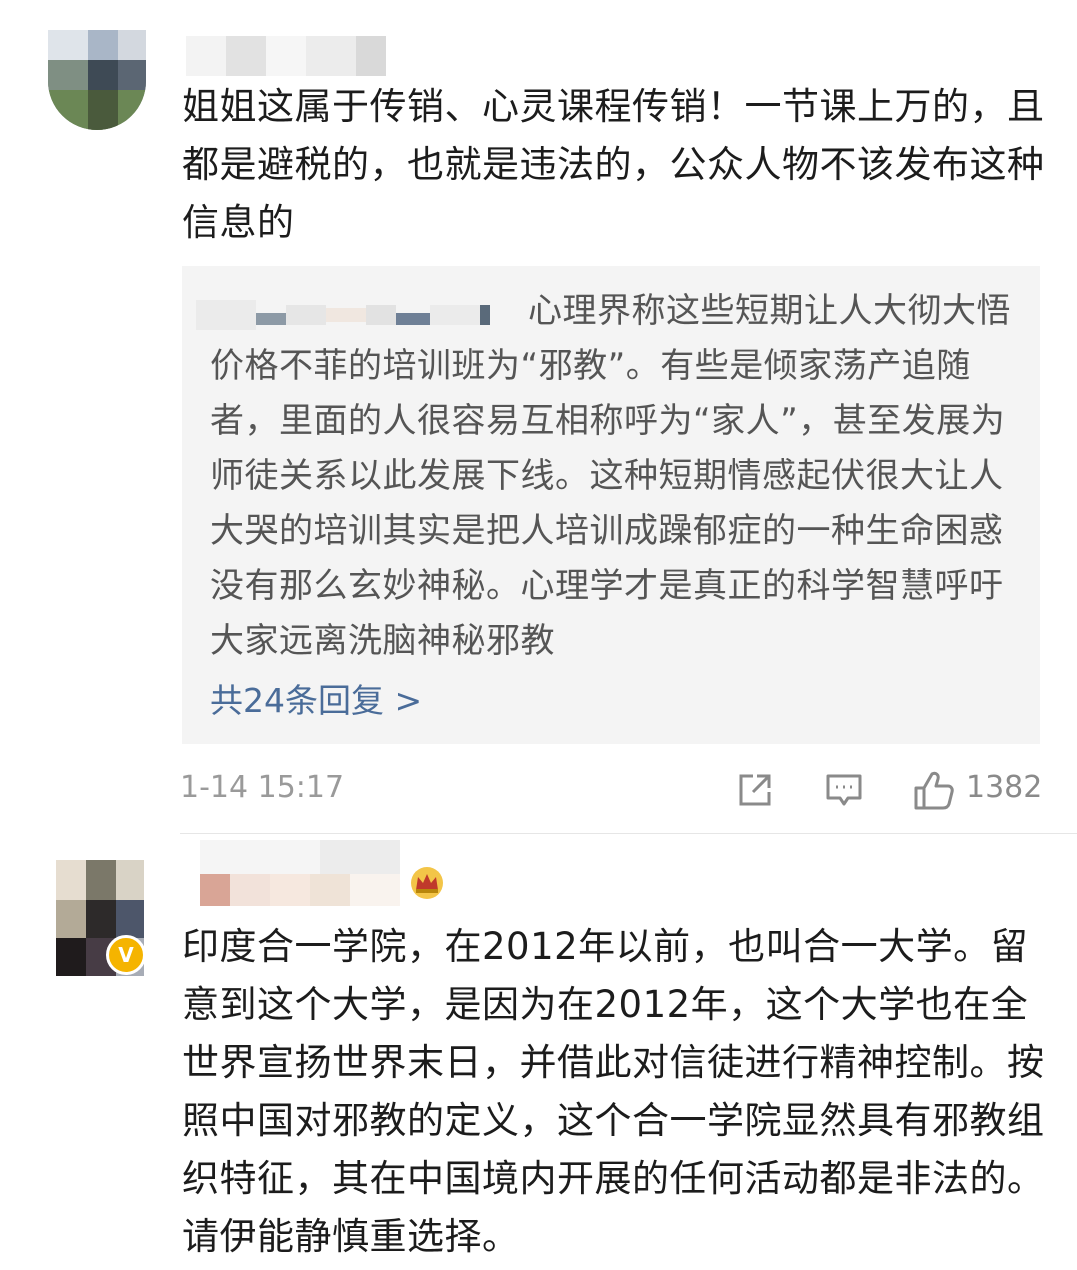 The image size is (1077, 1270). What do you see at coordinates (427, 883) in the screenshot?
I see `crown-icon` at bounding box center [427, 883].